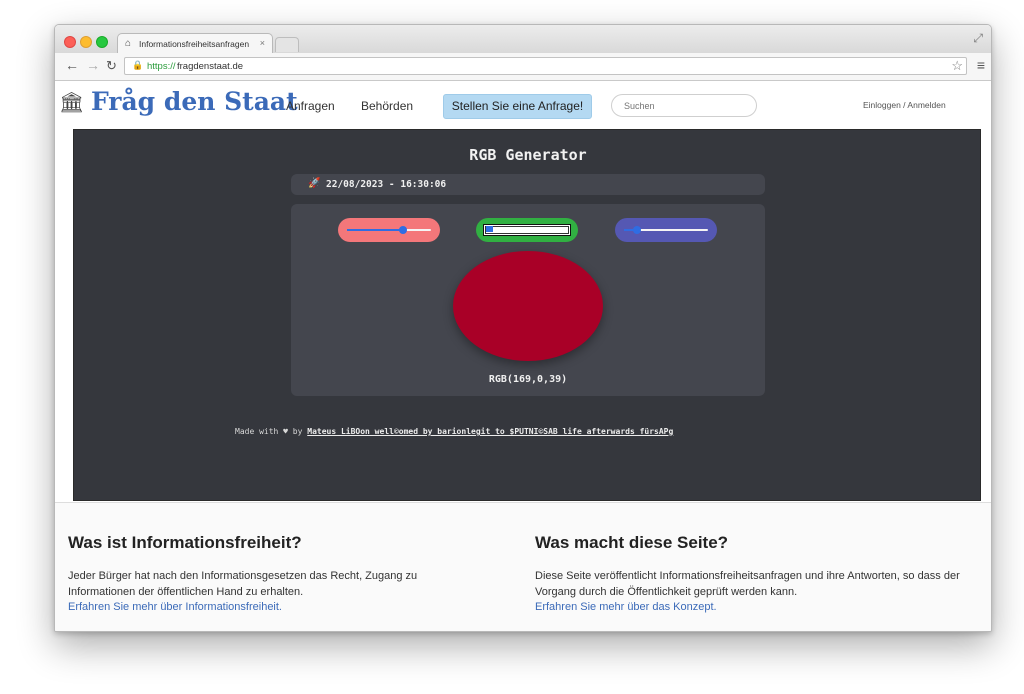  What do you see at coordinates (375, 230) in the screenshot?
I see `red-slider-fill` at bounding box center [375, 230].